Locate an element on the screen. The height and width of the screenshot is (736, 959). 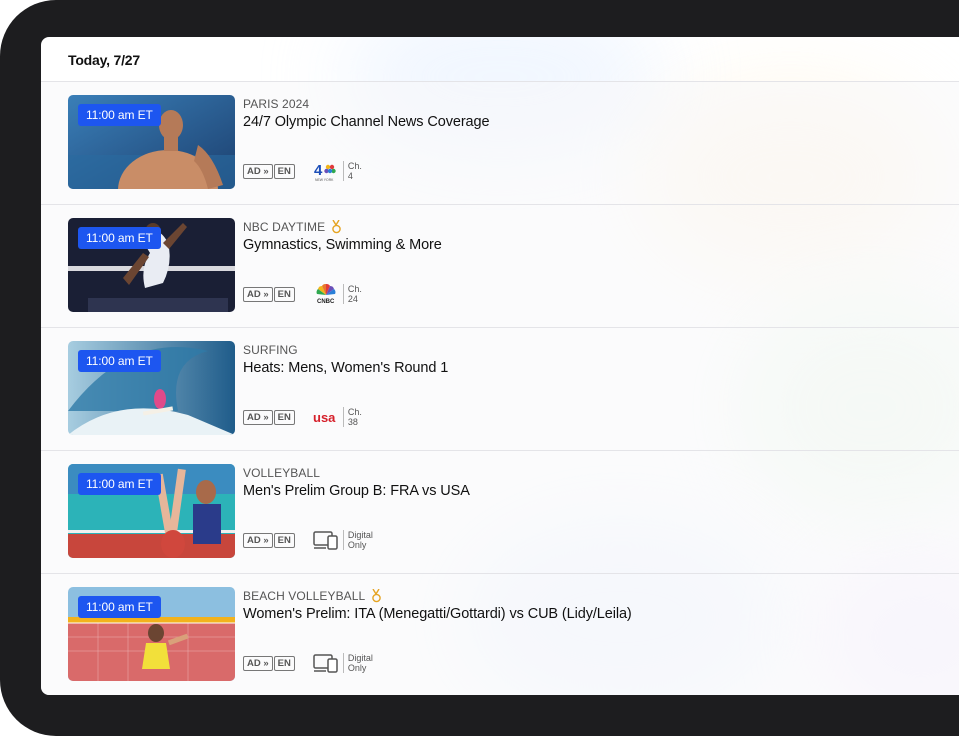
event-title: Gymnastics, Swimming & More is located at coordinates (601, 245).